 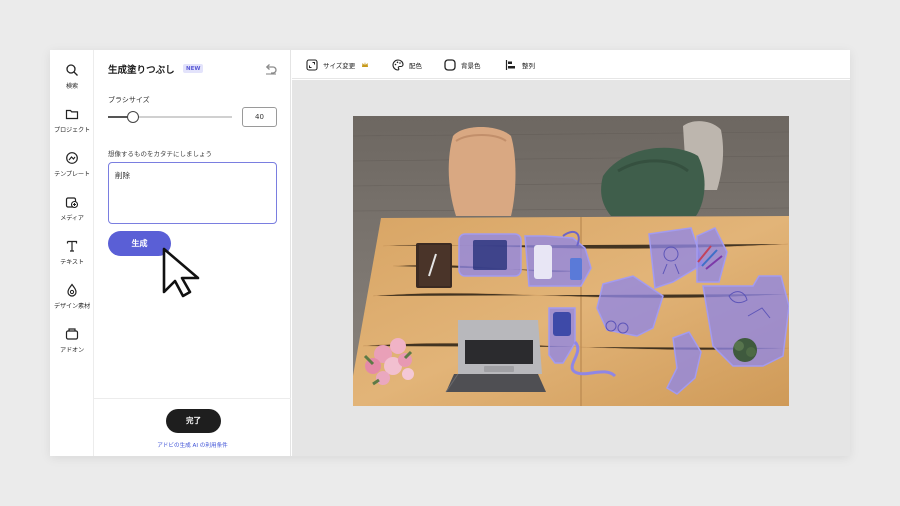 What do you see at coordinates (72, 203) in the screenshot?
I see `media-icon` at bounding box center [72, 203].